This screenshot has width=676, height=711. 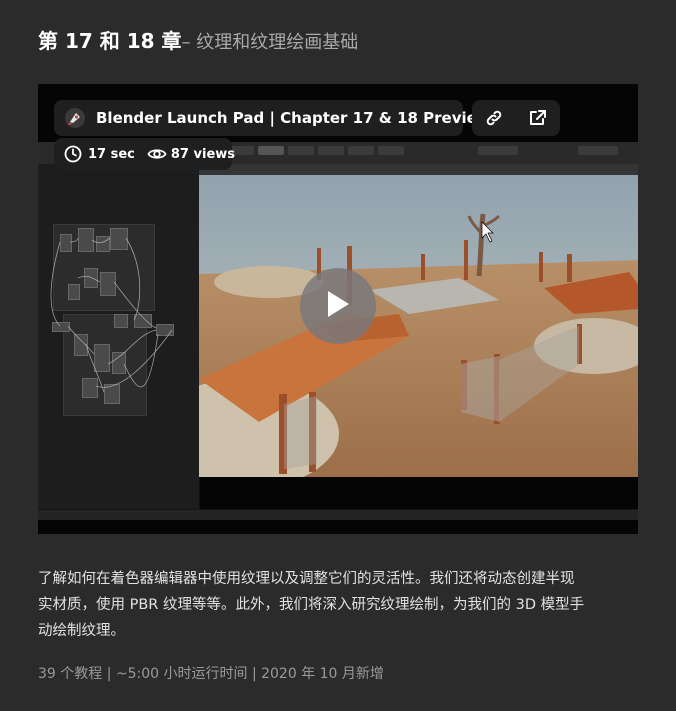 I want to click on description-line: 了解如何在着色器编辑器中使用纹理以及调整它们的灵活性。我们还将动态创建半现, so click(x=306, y=579).